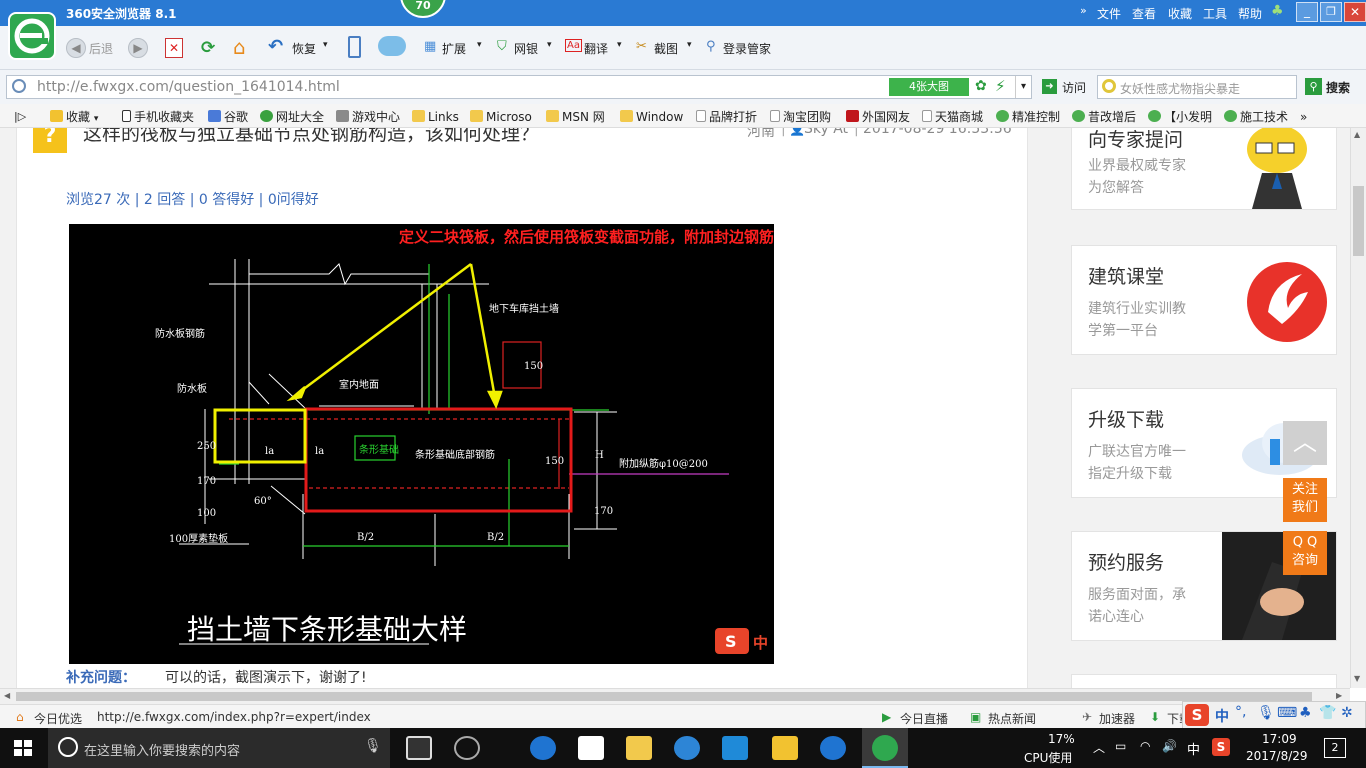 Image resolution: width=1366 pixels, height=768 pixels. What do you see at coordinates (219, 748) in the screenshot?
I see `taskbar-search-box: 在这里输入你要搜索的内容 🎙` at bounding box center [219, 748].